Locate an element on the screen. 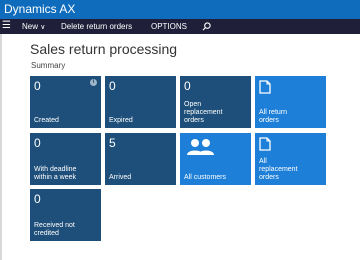 This screenshot has height=260, width=360. tile-received-not-credited: 0 Received not credited is located at coordinates (65, 215).